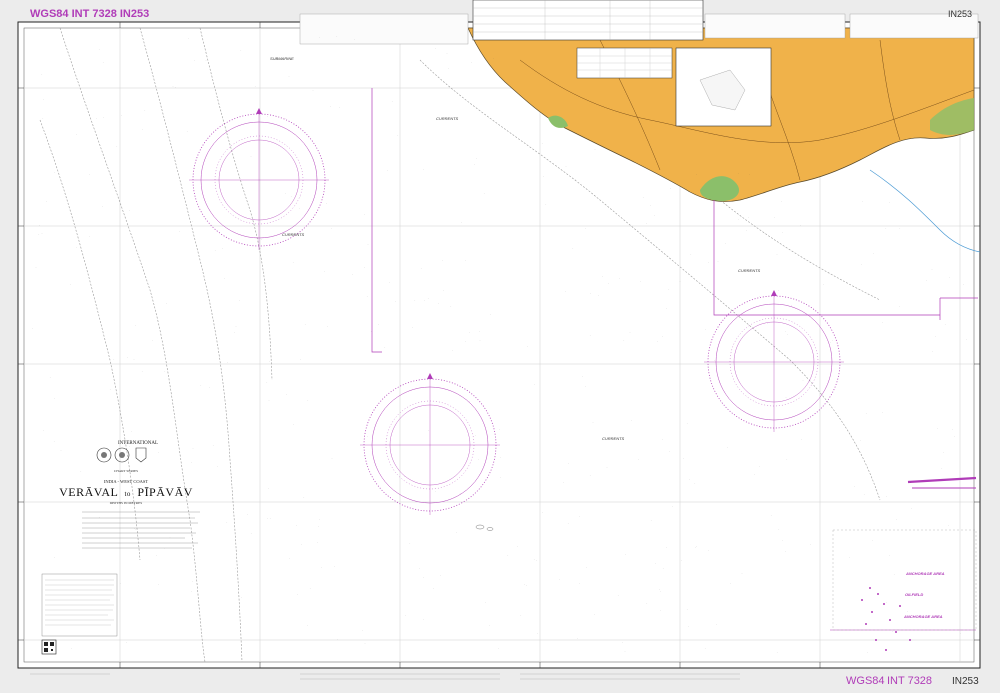 This screenshot has width=1000, height=693. Describe the element at coordinates (165, 492) in the screenshot. I see `chart-title-part2: PĪPĀVĀV` at that location.